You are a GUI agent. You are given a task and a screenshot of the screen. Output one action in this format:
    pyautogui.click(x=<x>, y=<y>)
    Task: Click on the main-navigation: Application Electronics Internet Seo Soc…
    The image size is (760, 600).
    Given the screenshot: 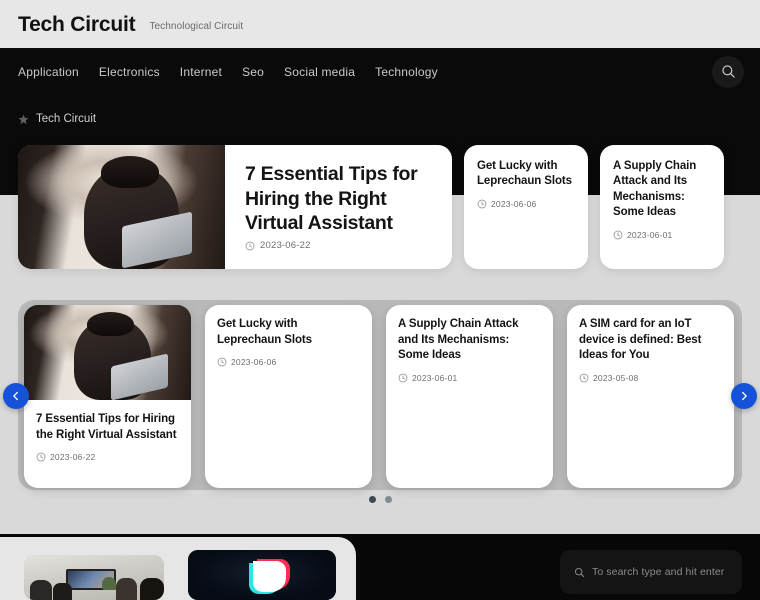 What is the action you would take?
    pyautogui.click(x=380, y=71)
    